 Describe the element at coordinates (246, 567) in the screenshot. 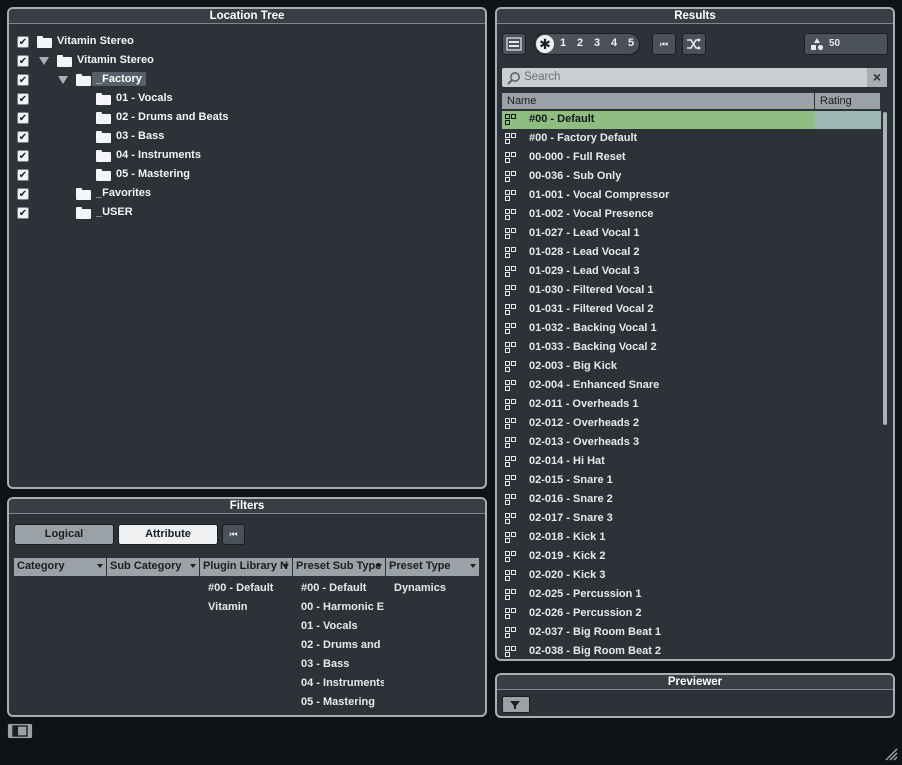

I see `filter-column-header: Plugin Library N` at that location.